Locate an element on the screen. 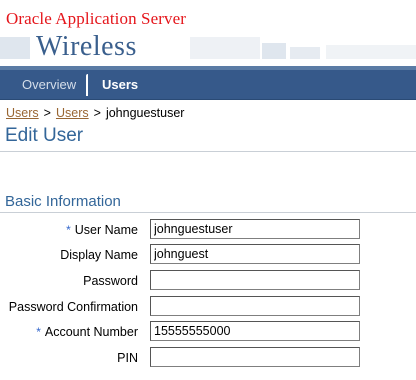  form-row-user-name: * User Name is located at coordinates (208, 231).